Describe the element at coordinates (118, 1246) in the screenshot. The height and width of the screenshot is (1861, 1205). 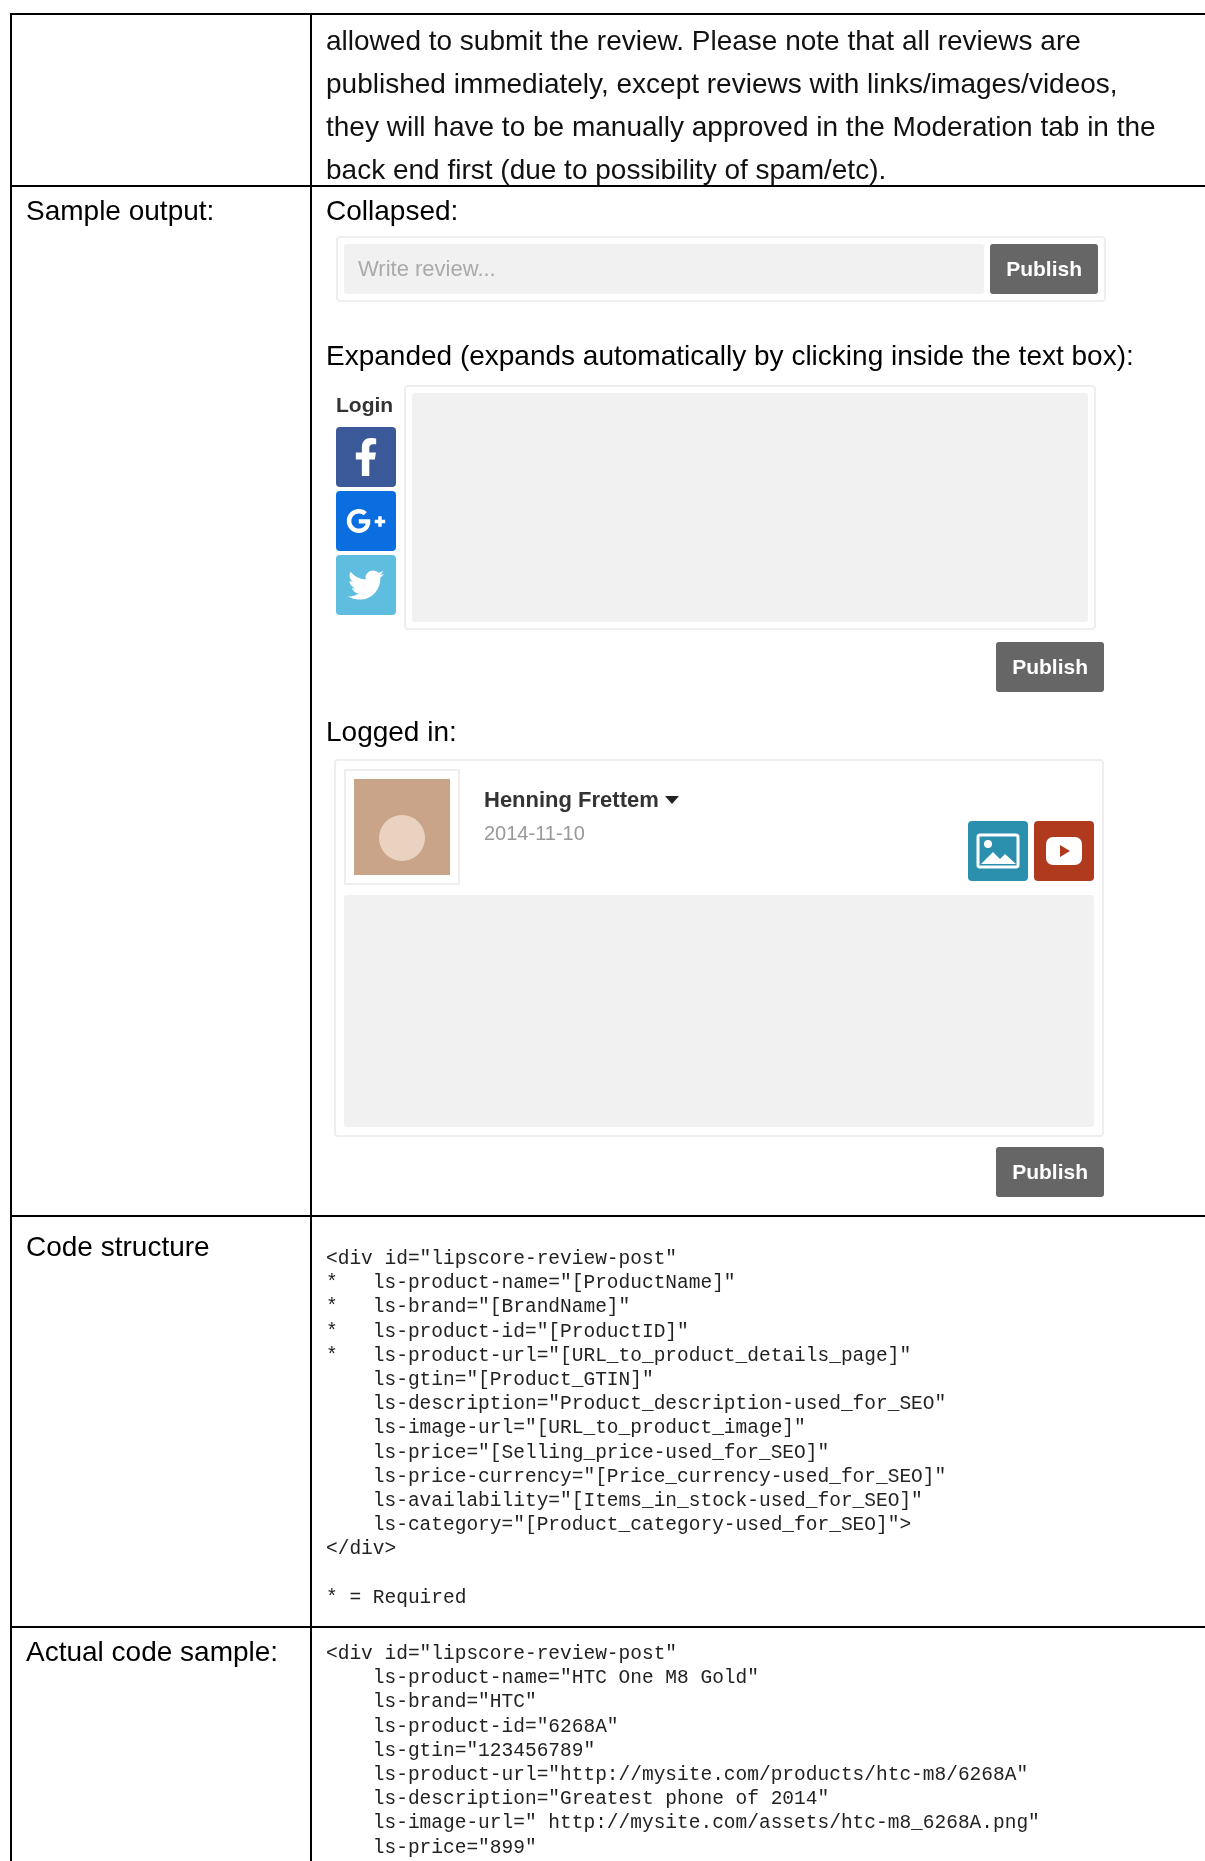
I see `row-label: Code structure` at that location.